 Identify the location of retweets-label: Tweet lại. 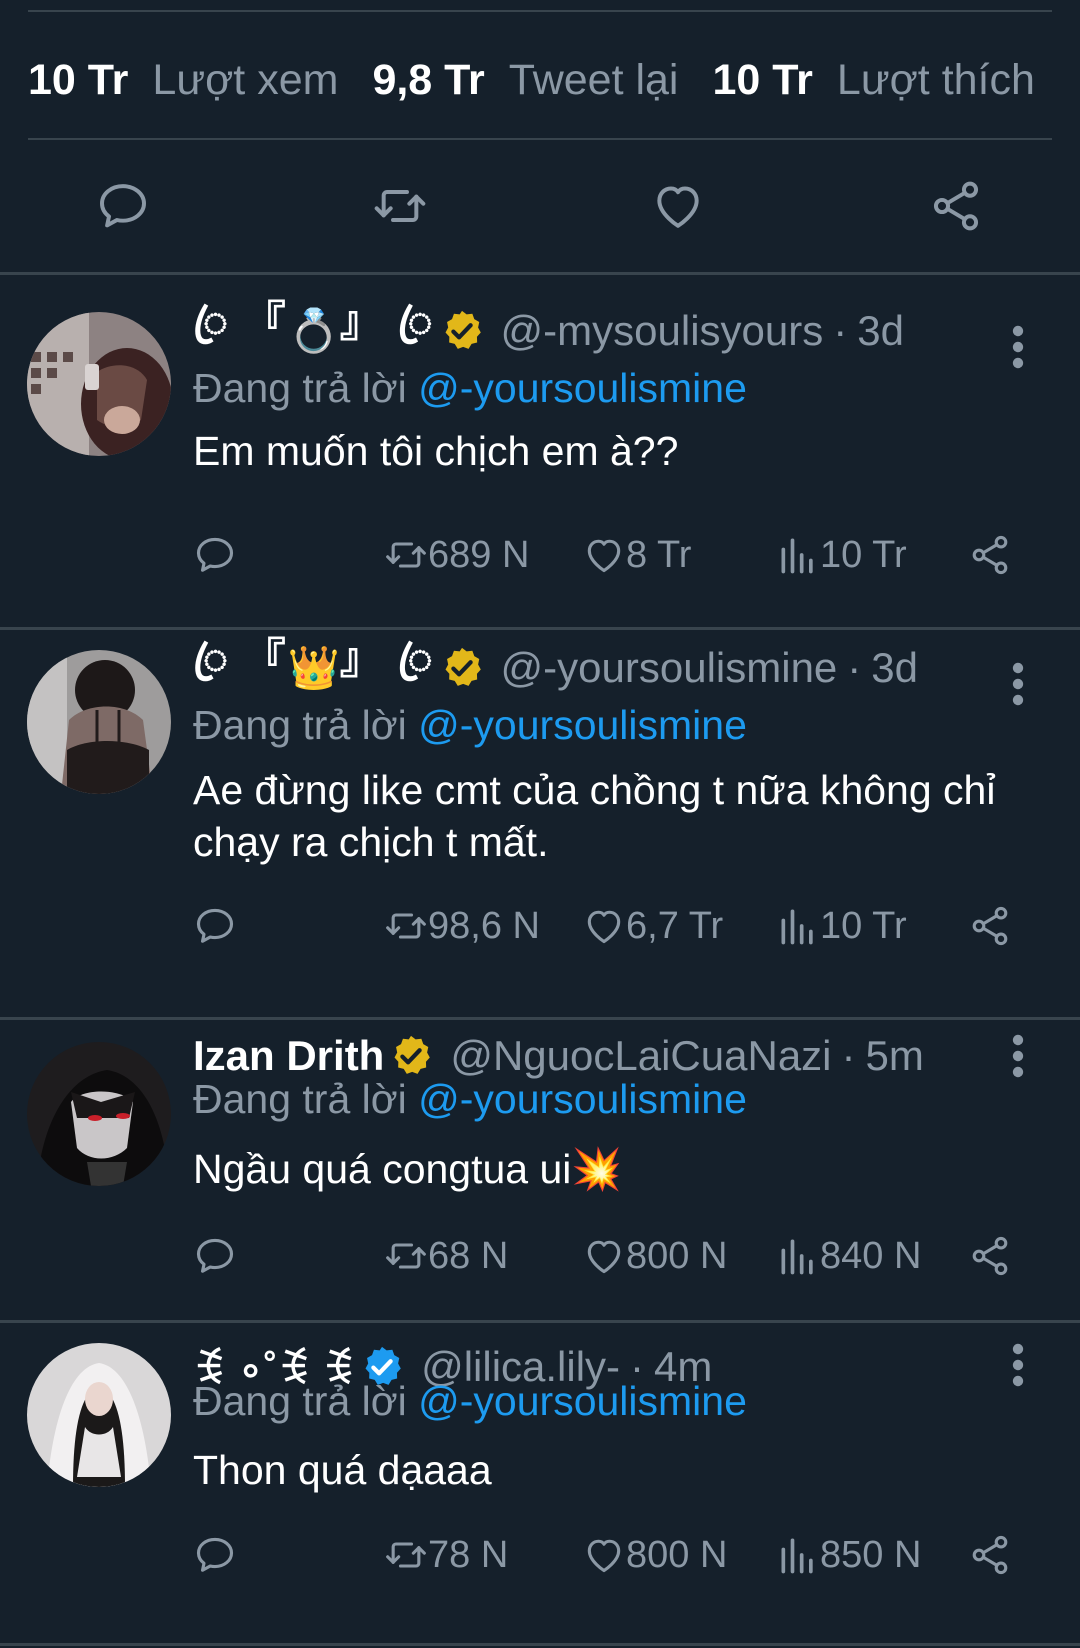
(593, 79).